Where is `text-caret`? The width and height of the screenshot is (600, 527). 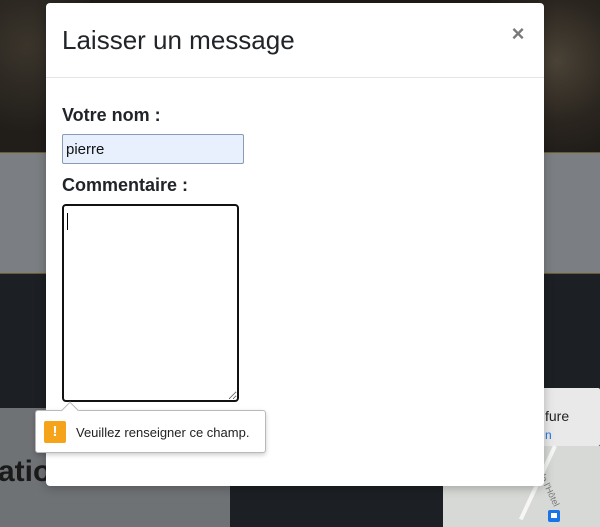
text-caret is located at coordinates (67, 221).